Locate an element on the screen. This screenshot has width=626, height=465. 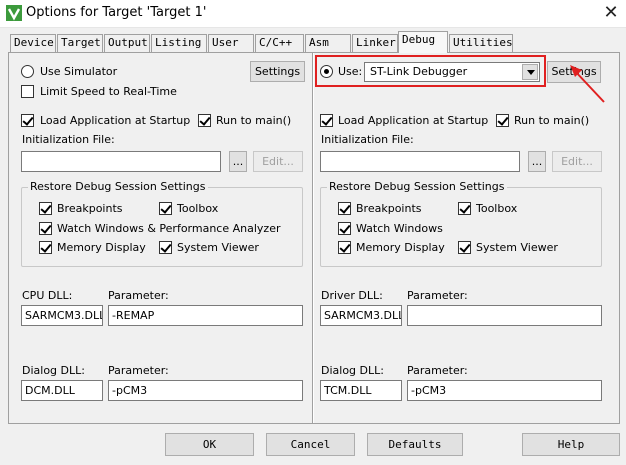
right-system-viewer-checkbox is located at coordinates (464, 247).